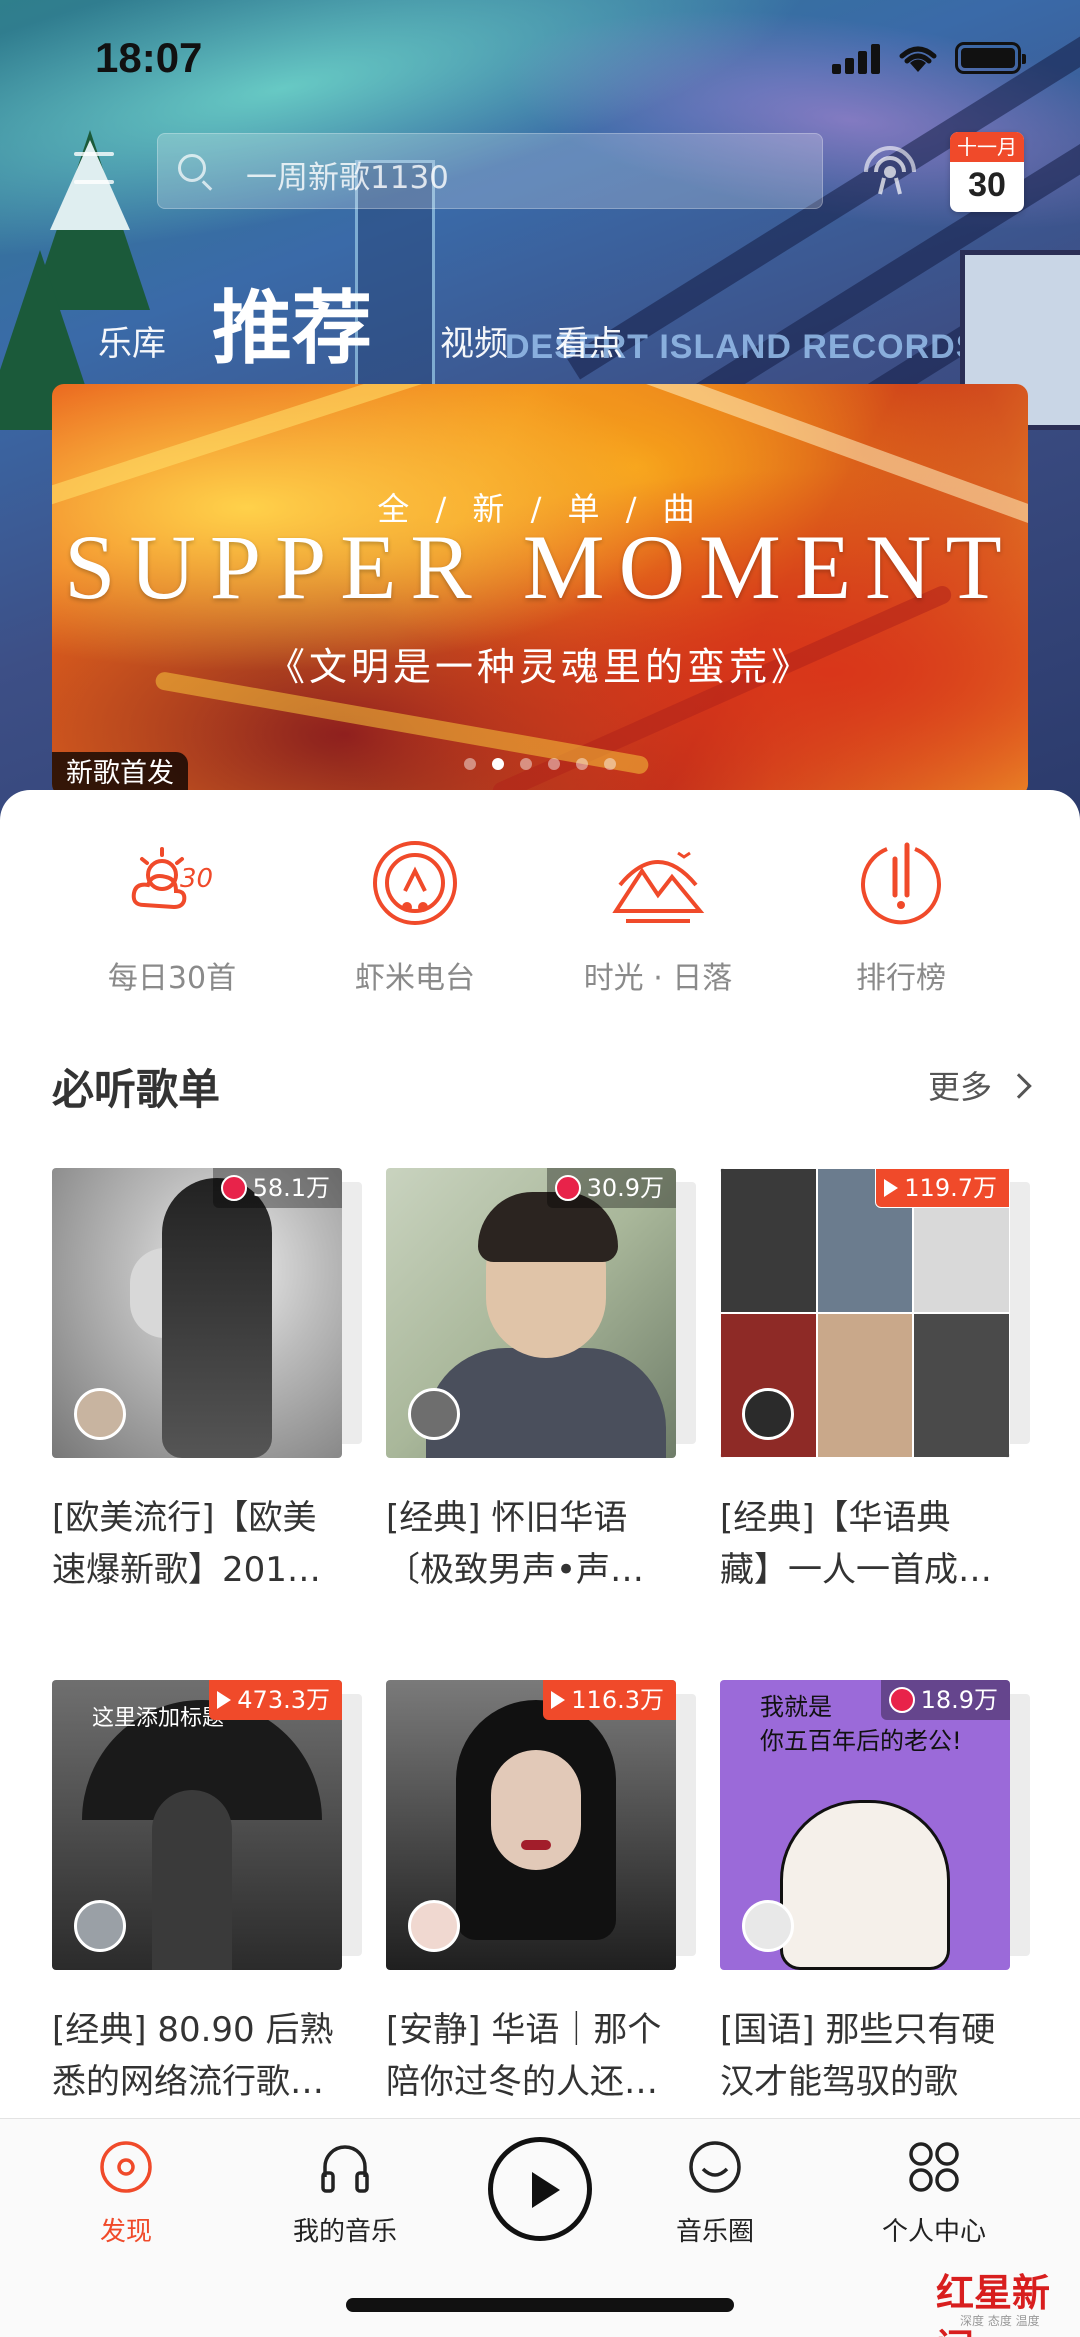 This screenshot has height=2337, width=1080. What do you see at coordinates (126, 2167) in the screenshot?
I see `discover-icon` at bounding box center [126, 2167].